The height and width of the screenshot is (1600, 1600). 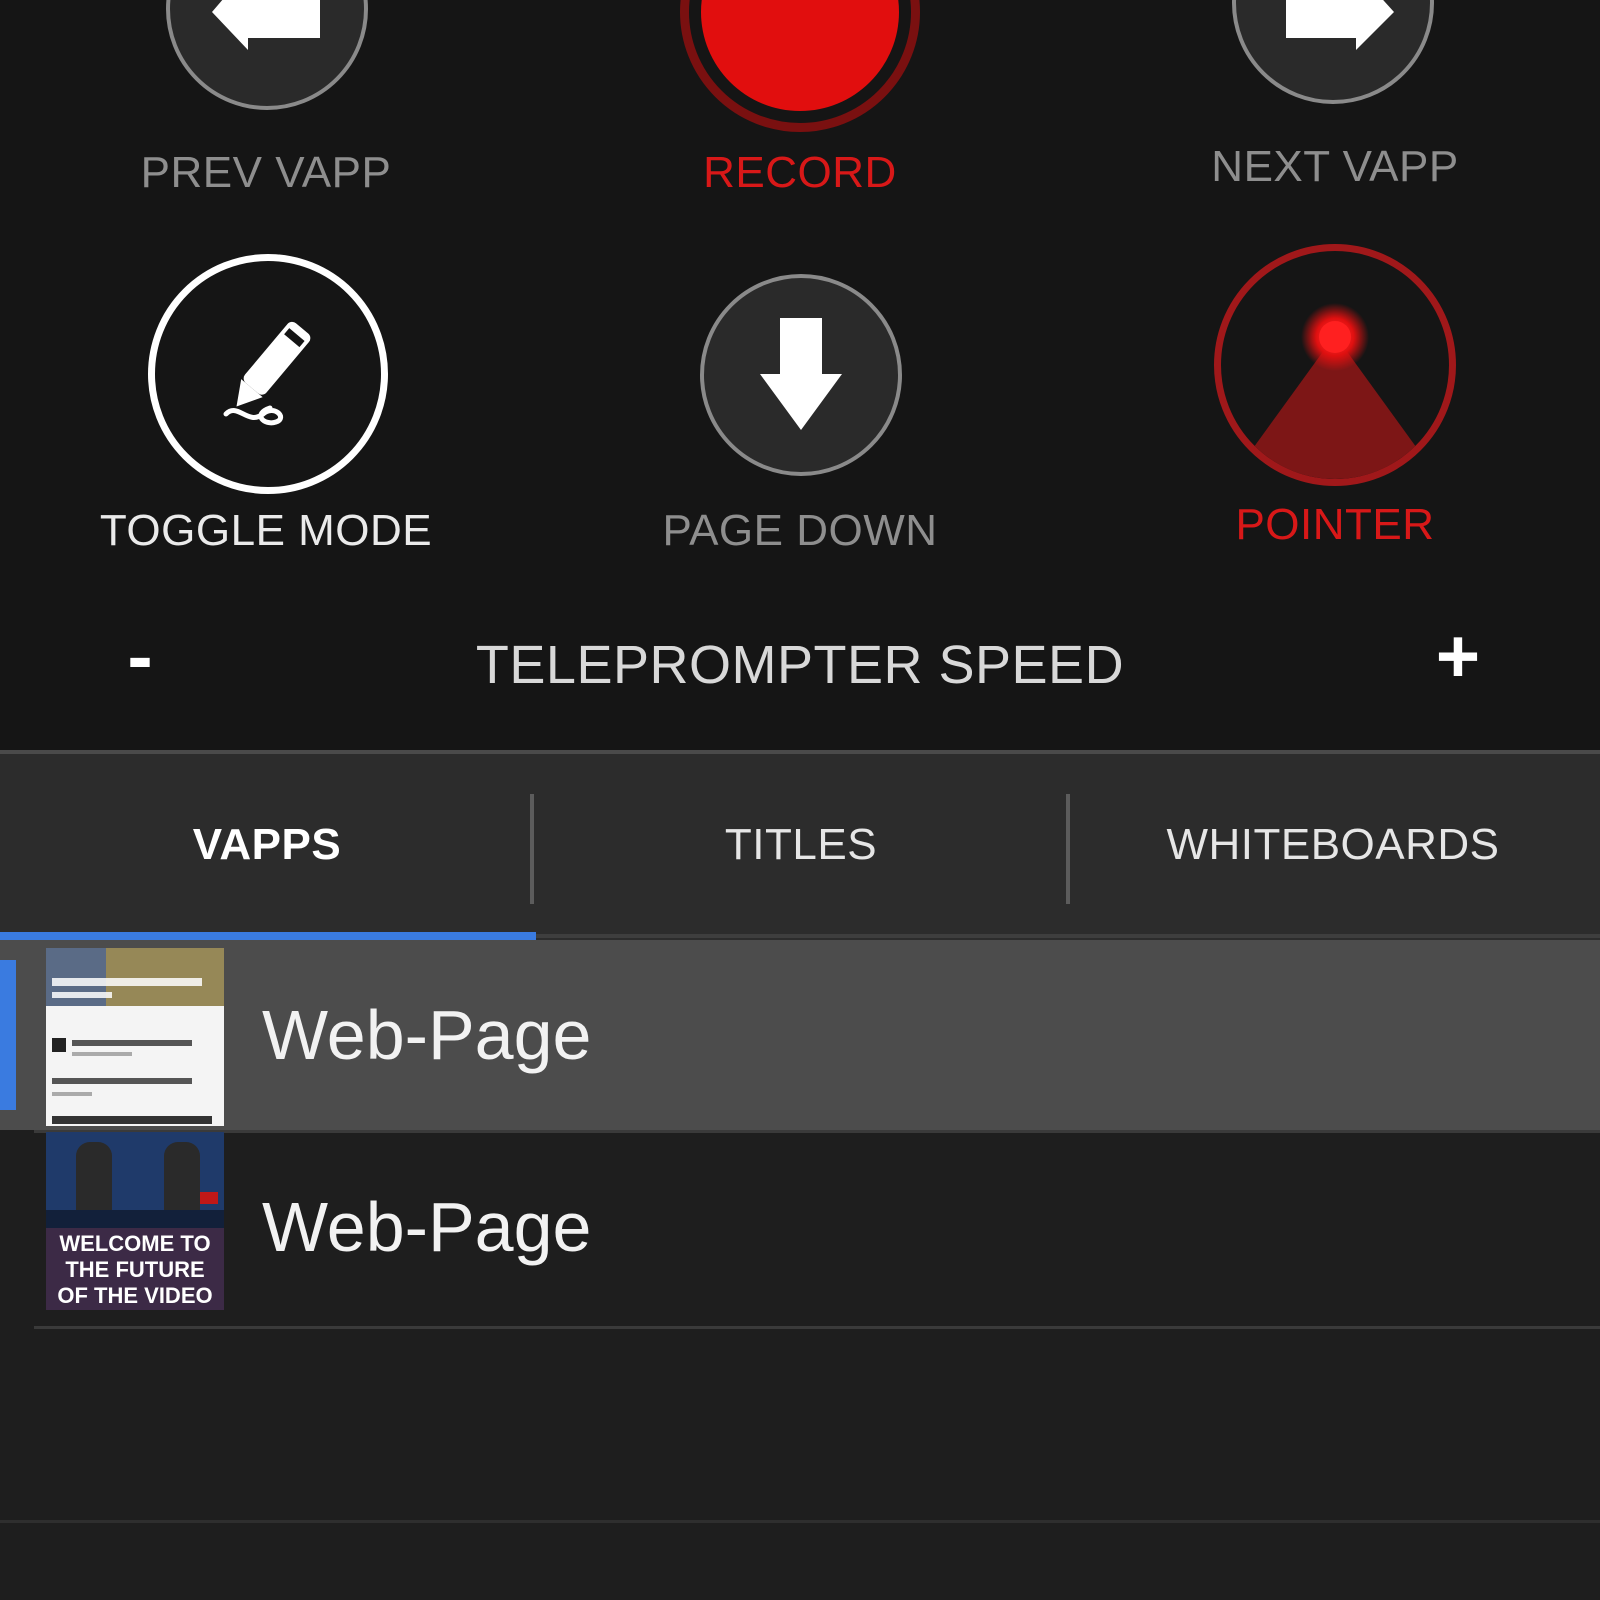 I want to click on next-vapp-button: NEXT VAPP, so click(x=1340, y=105).